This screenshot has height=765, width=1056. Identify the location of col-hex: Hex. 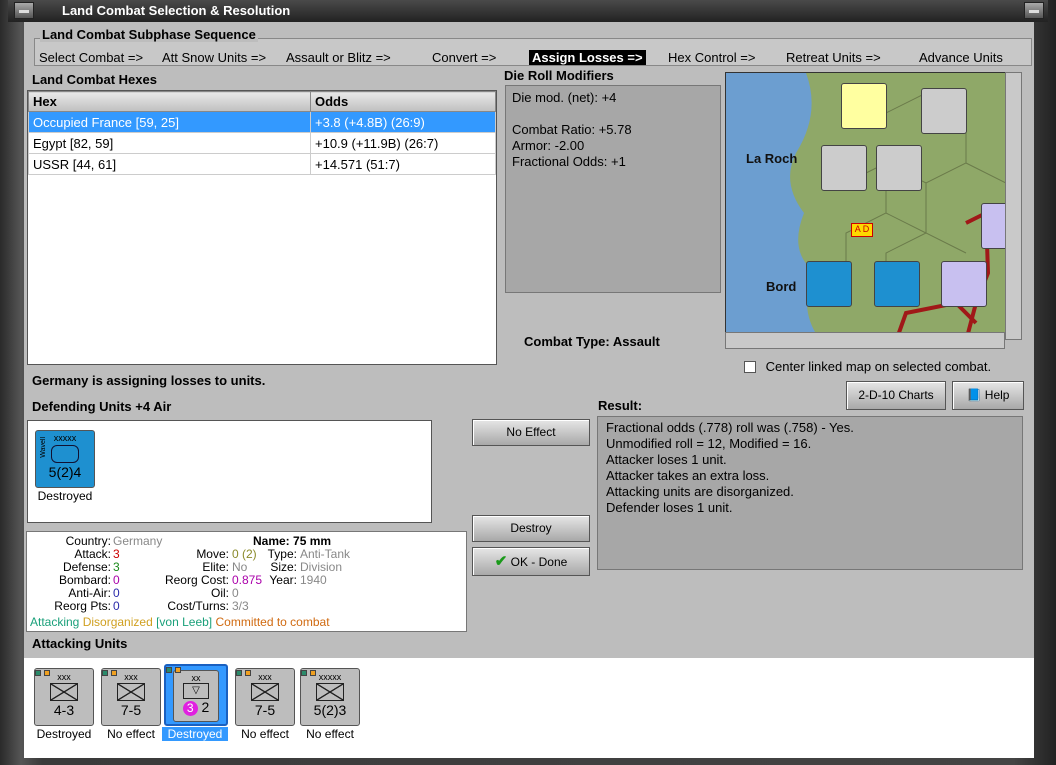
(169, 101).